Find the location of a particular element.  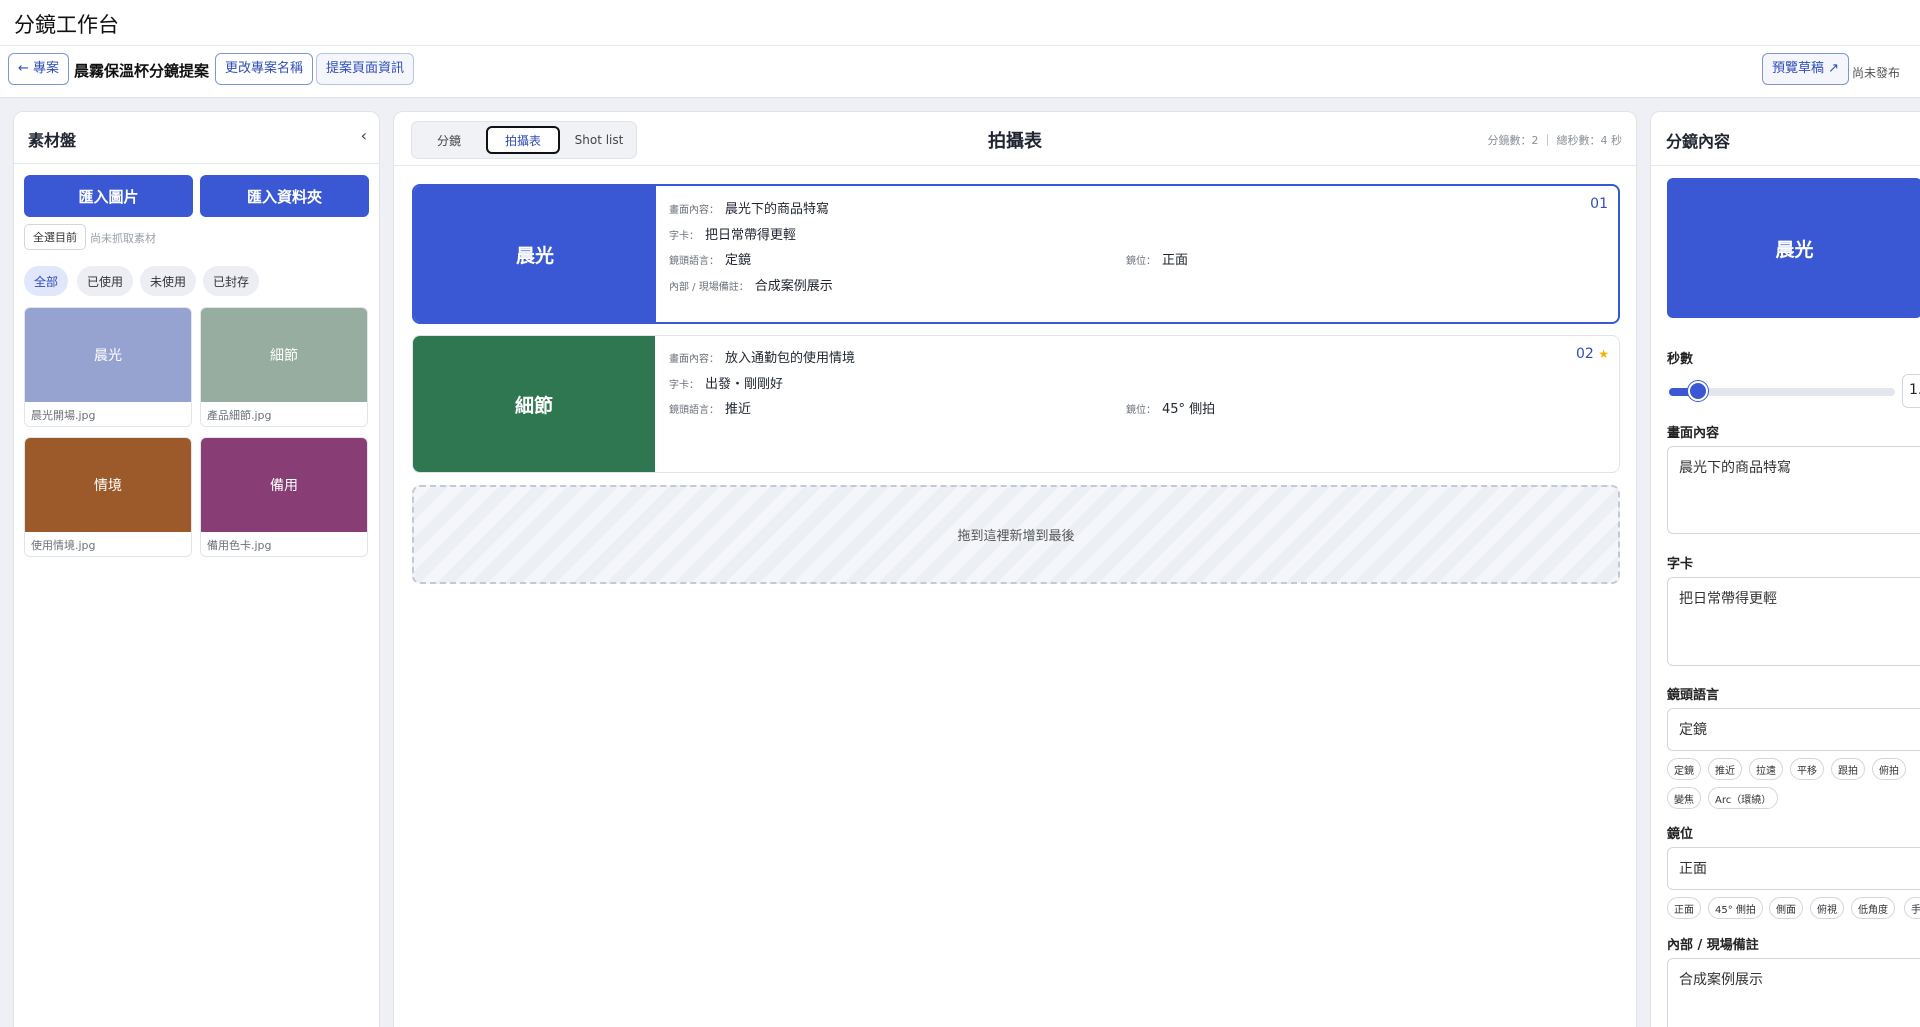

publish-status: 尚未發布 is located at coordinates (1876, 73).